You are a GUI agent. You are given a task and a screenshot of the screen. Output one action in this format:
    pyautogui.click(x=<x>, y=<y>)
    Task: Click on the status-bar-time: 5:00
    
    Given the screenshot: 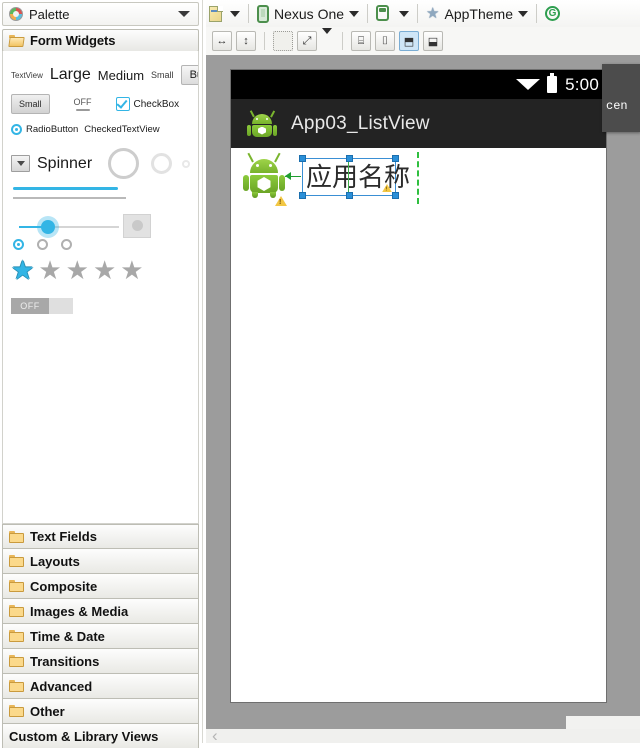 What is the action you would take?
    pyautogui.click(x=582, y=84)
    